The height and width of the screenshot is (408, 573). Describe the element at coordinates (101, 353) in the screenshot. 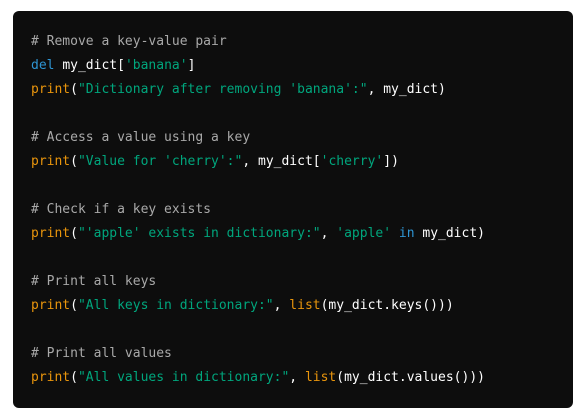

I see `code-comment: # Print all values` at that location.